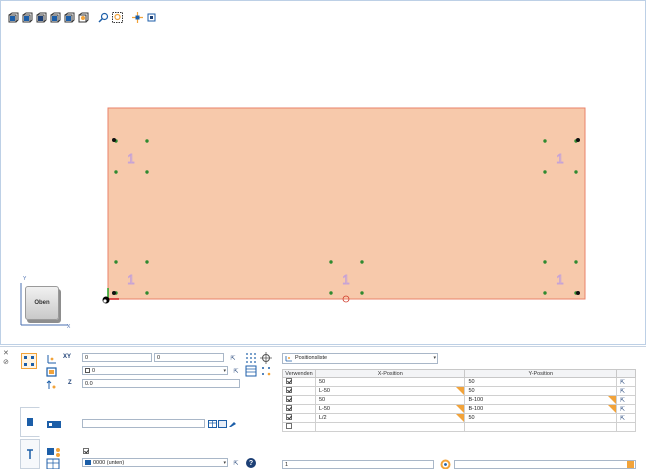  Describe the element at coordinates (143, 423) in the screenshot. I see `text-input` at that location.